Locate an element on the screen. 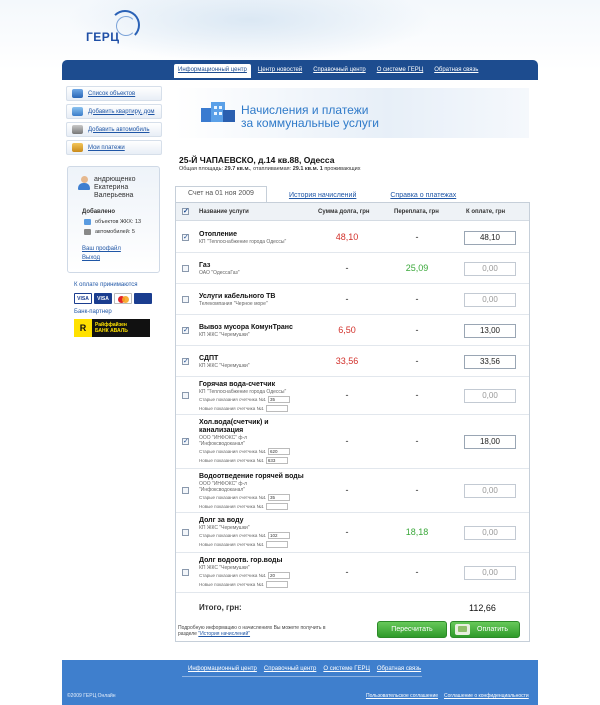 This screenshot has width=600, height=705. meter-old-input: 20 is located at coordinates (278, 575).